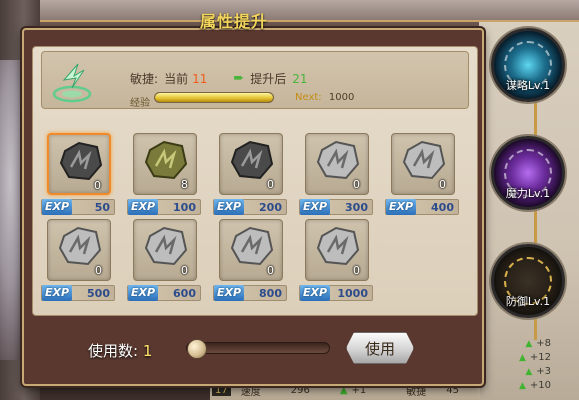 Image resolution: width=579 pixels, height=400 pixels. Describe the element at coordinates (324, 97) in the screenshot. I see `next-exp: Next: 1000` at that location.